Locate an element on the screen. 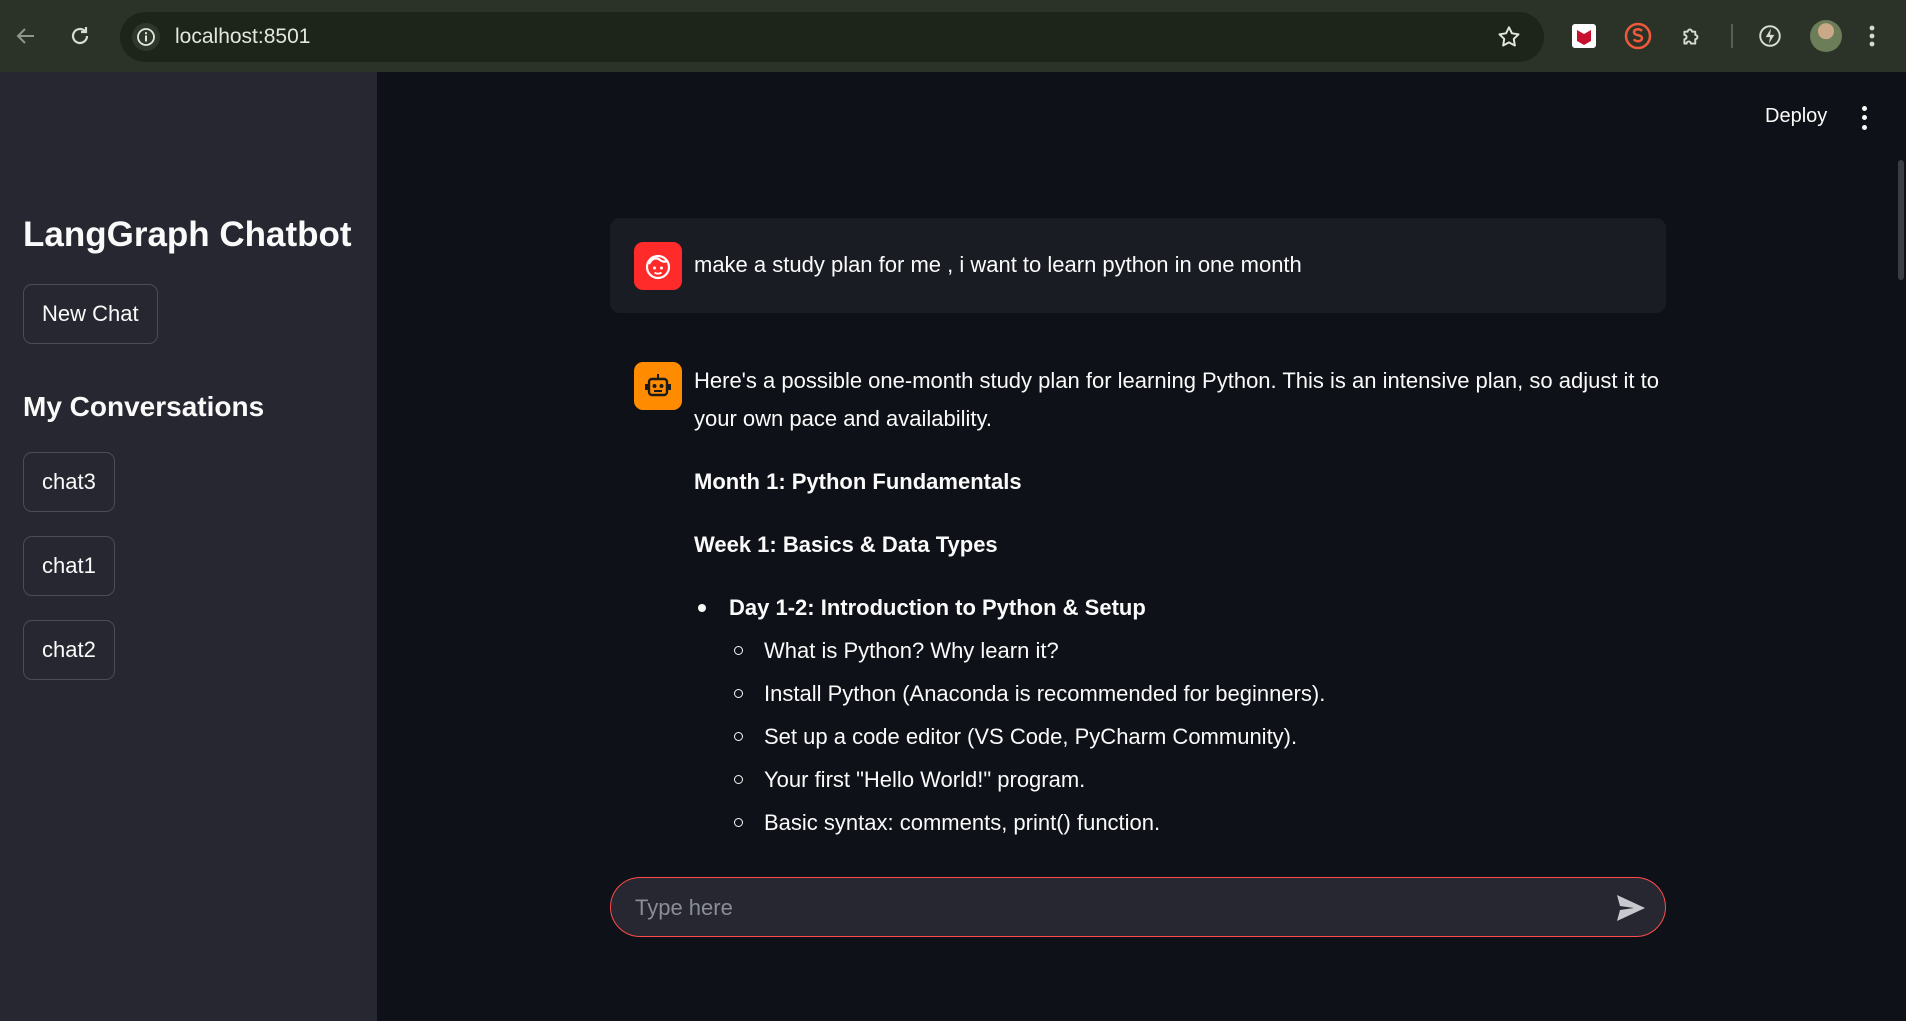 The height and width of the screenshot is (1021, 1906). bookmark-star-icon is located at coordinates (1509, 39).